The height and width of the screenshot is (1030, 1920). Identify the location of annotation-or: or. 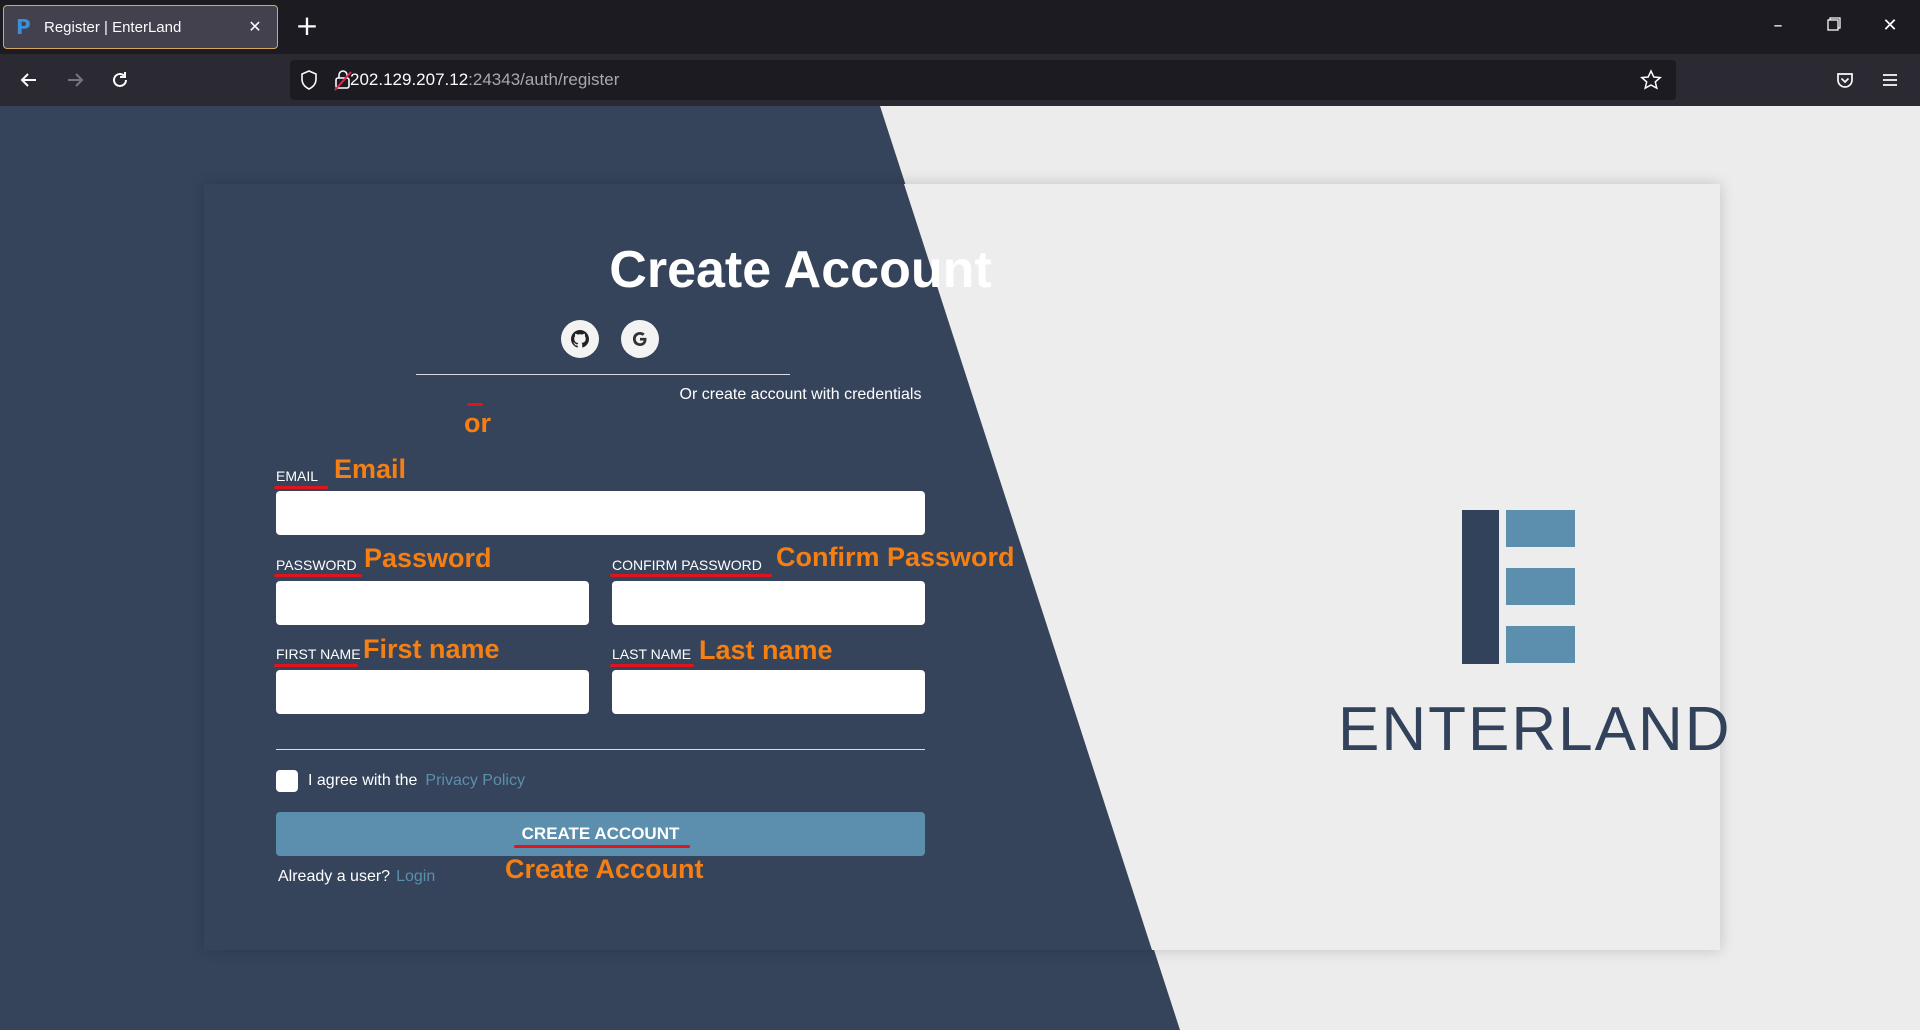
(477, 423).